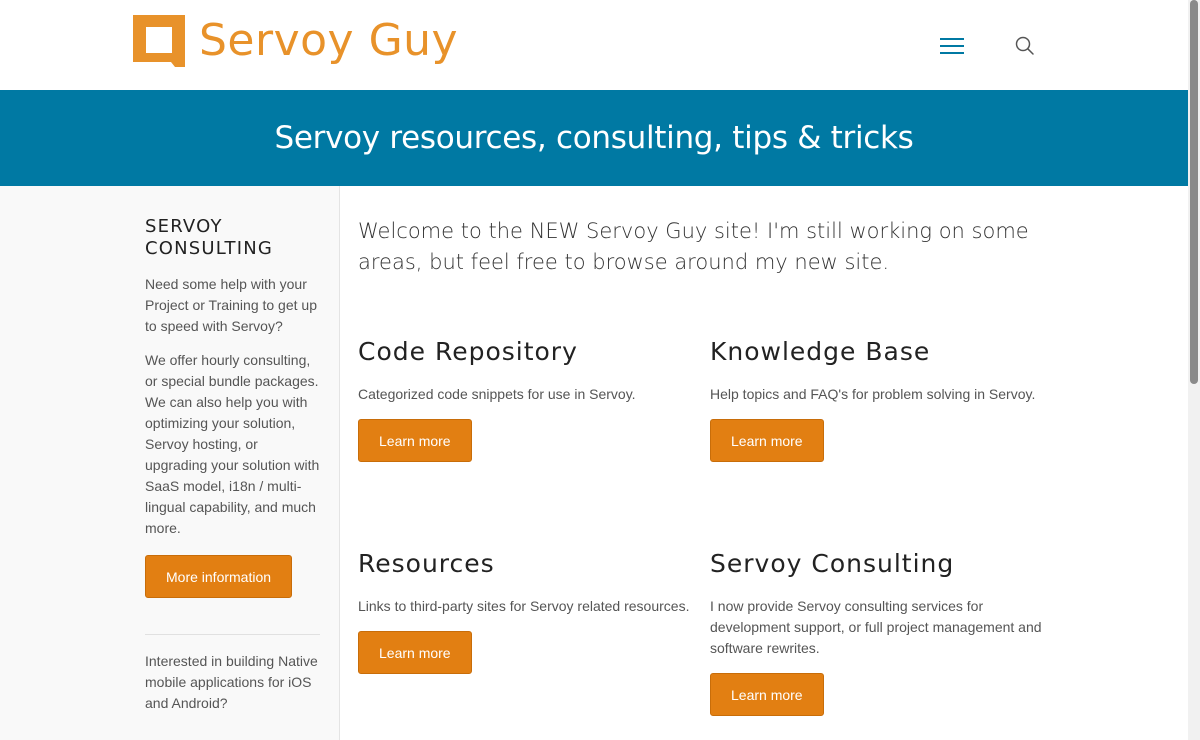 This screenshot has width=1200, height=740. I want to click on site-logo: Servoy Guy, so click(295, 41).